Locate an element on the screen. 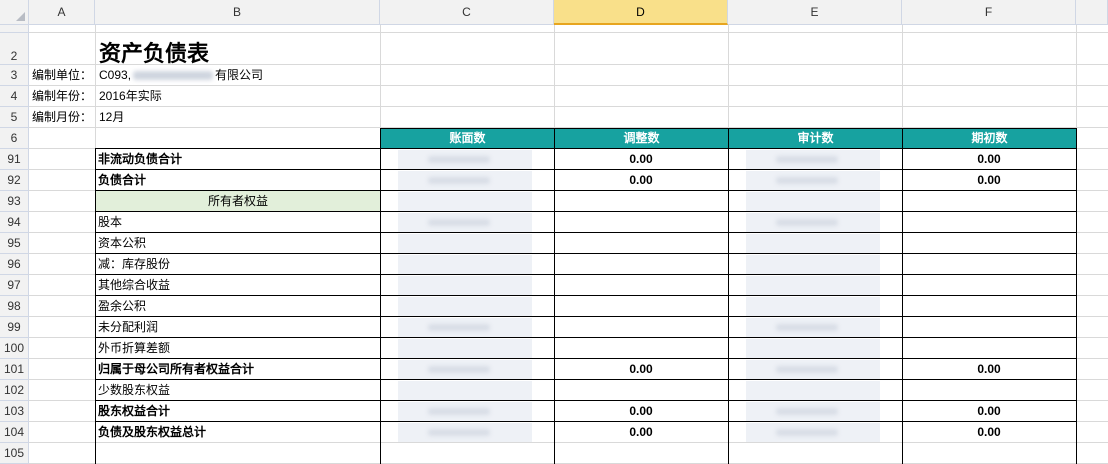 The height and width of the screenshot is (464, 1108). select-all-triangle-icon is located at coordinates (20, 16).